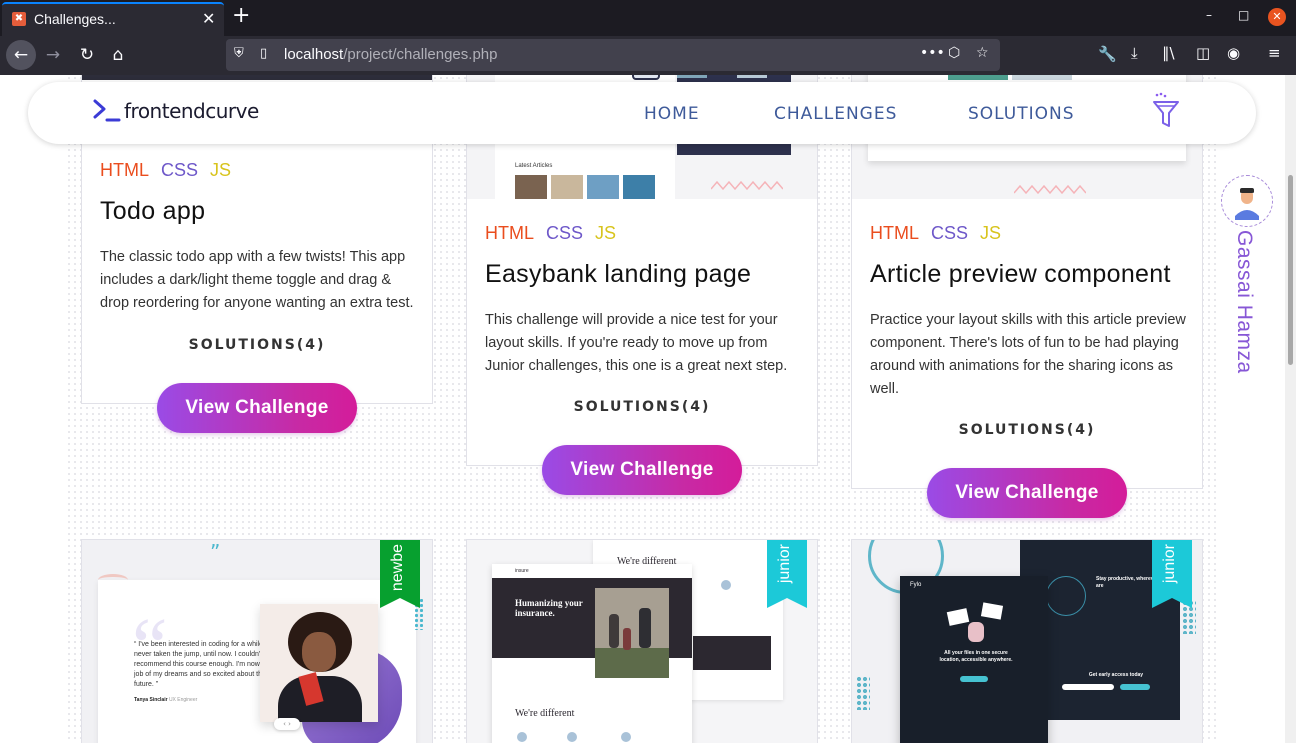  Describe the element at coordinates (1166, 111) in the screenshot. I see `filter-funnel-icon` at that location.